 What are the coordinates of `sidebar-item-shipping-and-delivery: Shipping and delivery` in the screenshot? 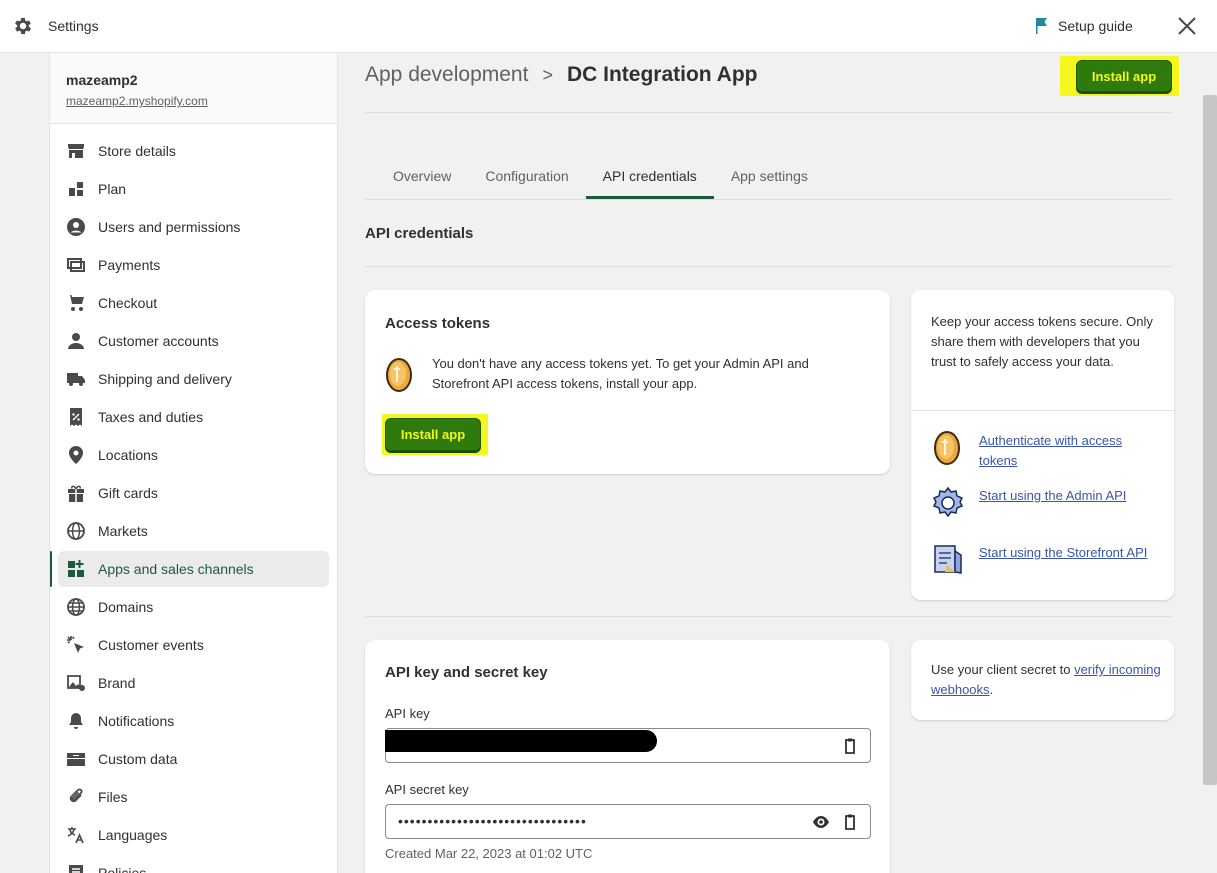 It's located at (193, 379).